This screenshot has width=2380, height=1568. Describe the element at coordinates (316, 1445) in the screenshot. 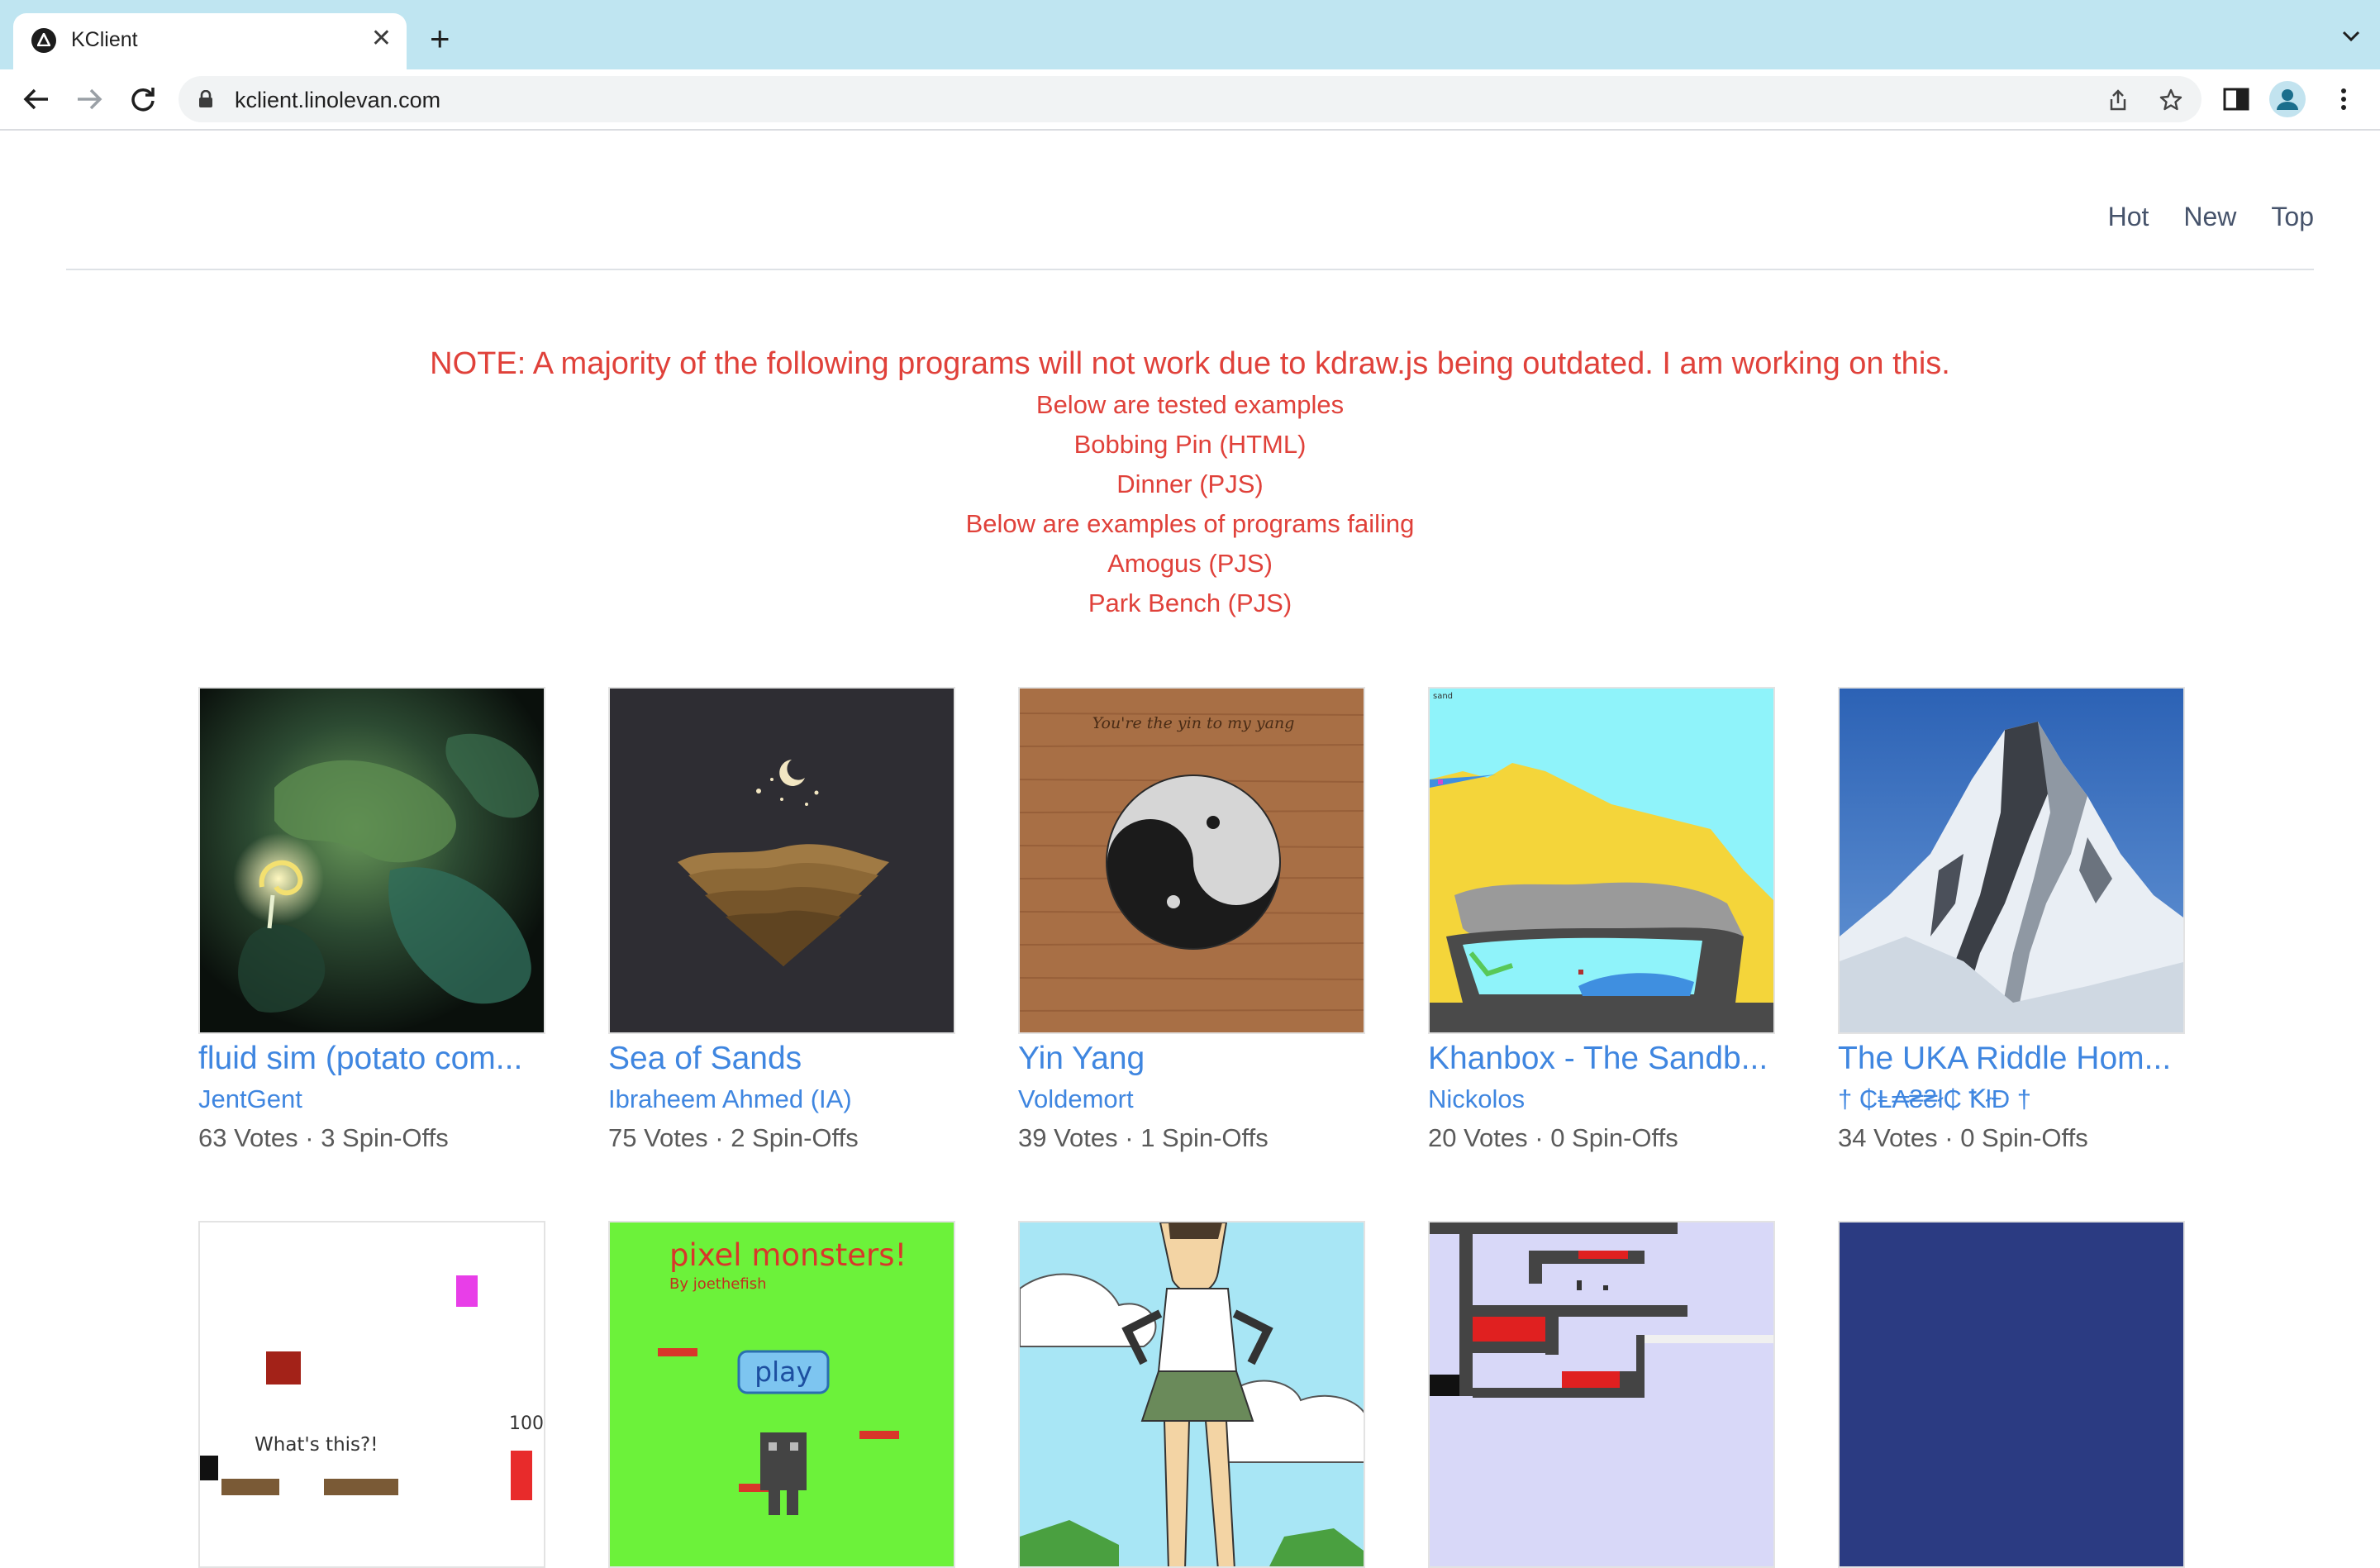

I see `svg-text: What's this?!` at that location.